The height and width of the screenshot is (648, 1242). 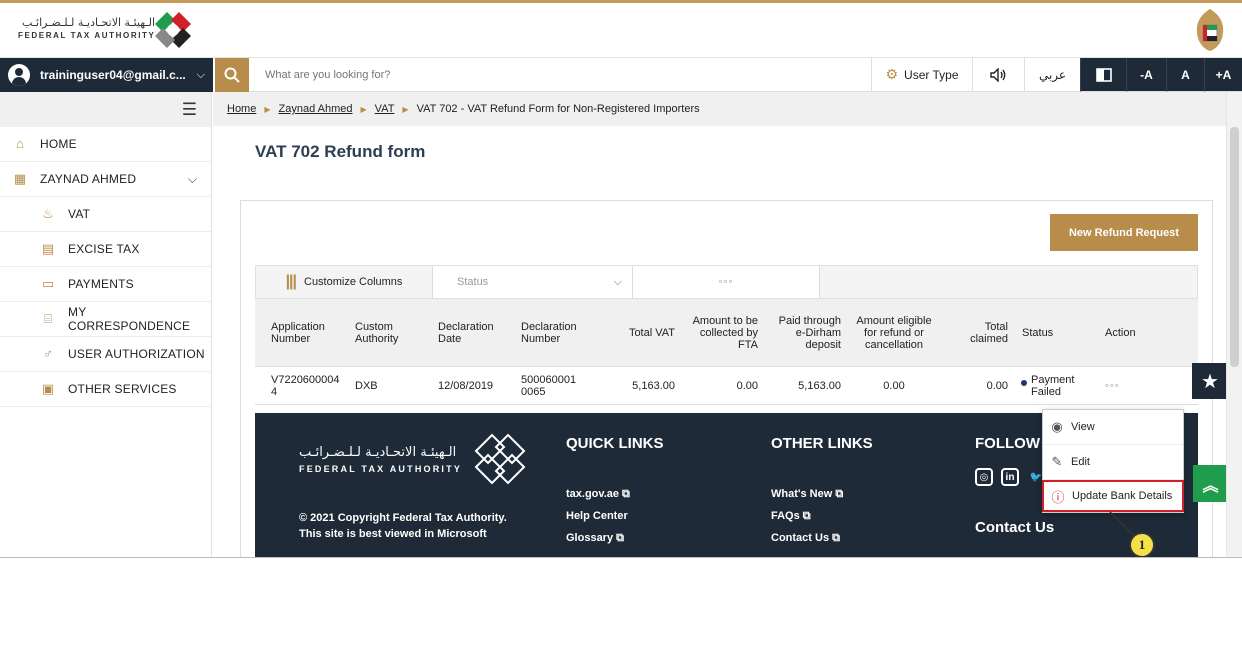 I want to click on page-scrollbar, so click(x=1234, y=324).